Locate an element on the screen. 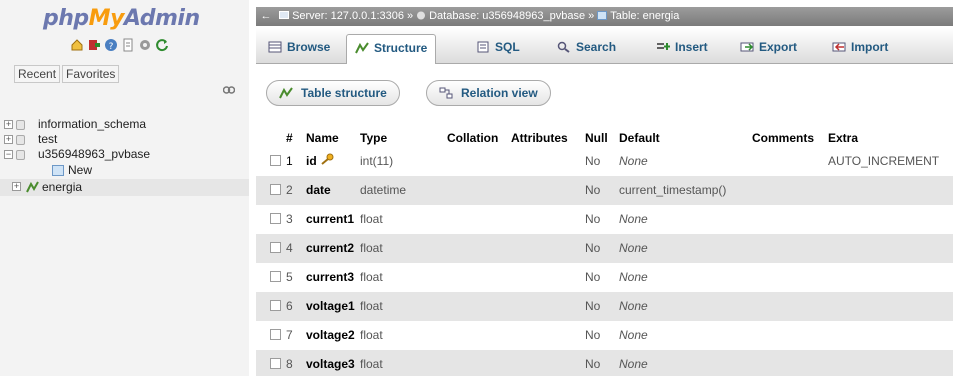  relation-icon is located at coordinates (446, 91).